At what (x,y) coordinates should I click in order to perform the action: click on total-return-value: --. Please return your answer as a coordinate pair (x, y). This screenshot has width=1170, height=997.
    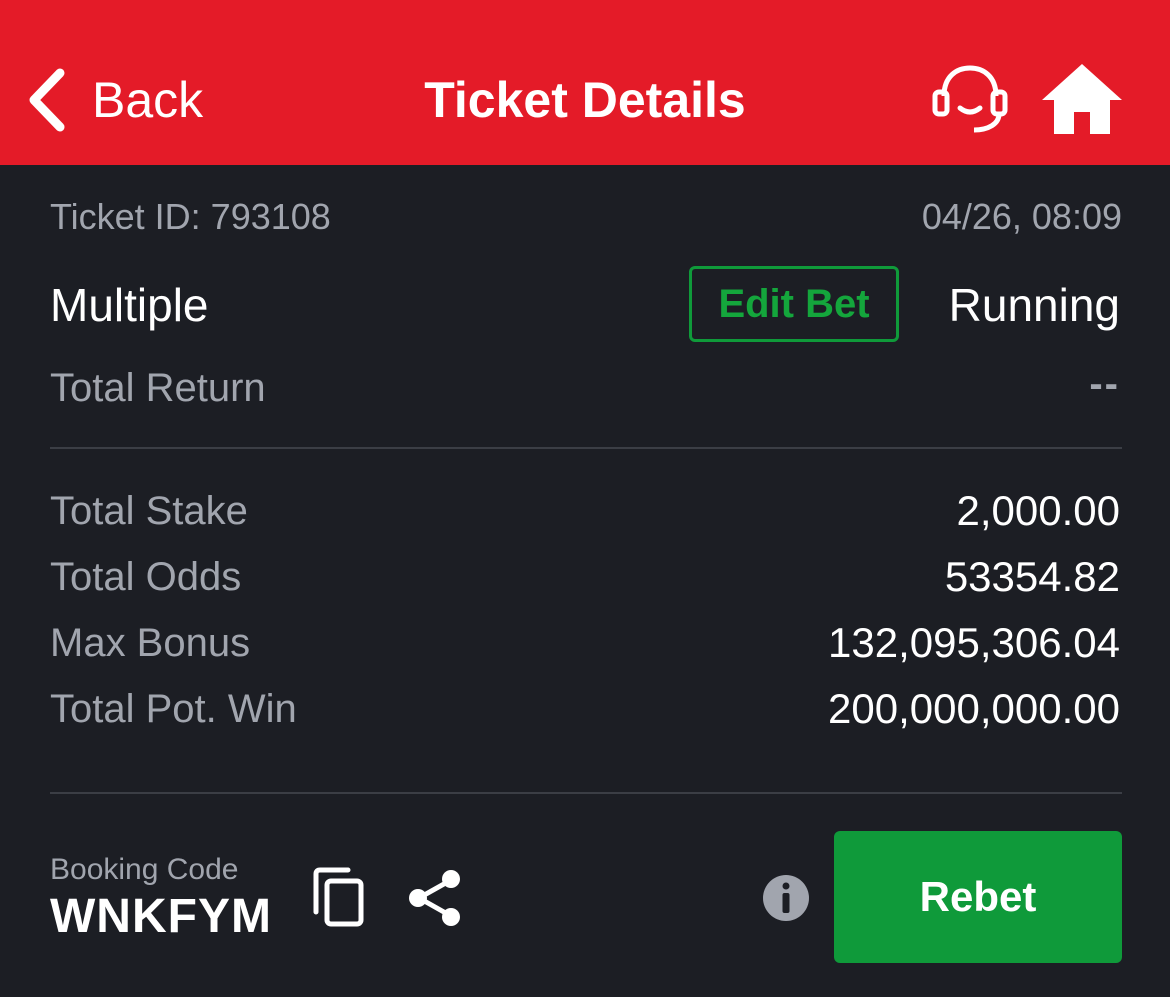
    Looking at the image, I should click on (1104, 384).